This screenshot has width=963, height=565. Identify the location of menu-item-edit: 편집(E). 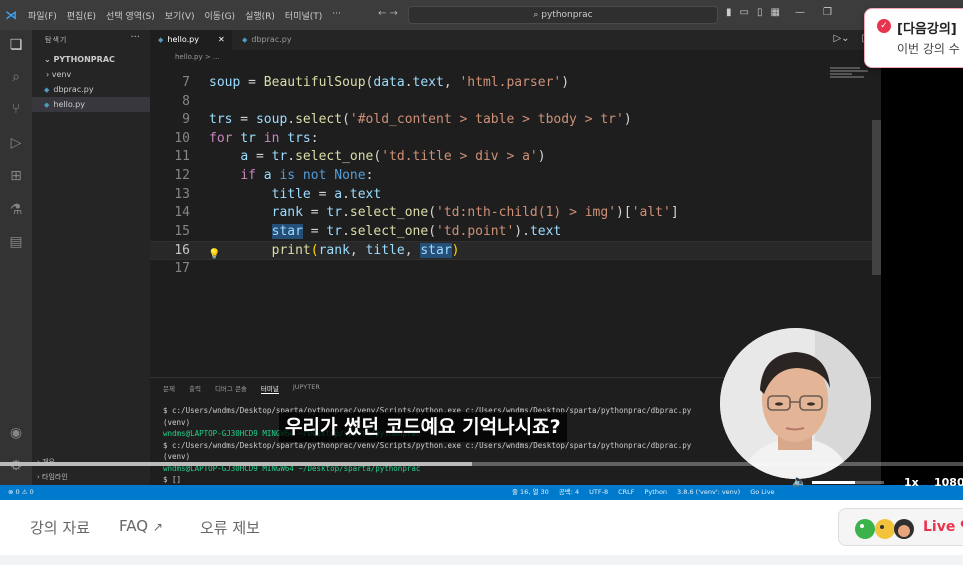
(81, 15).